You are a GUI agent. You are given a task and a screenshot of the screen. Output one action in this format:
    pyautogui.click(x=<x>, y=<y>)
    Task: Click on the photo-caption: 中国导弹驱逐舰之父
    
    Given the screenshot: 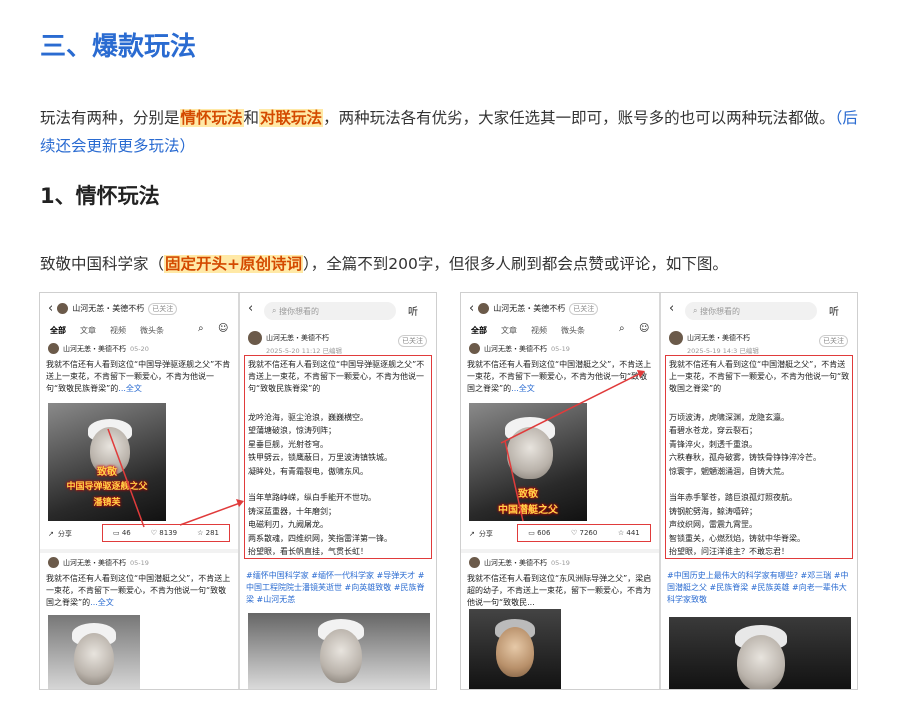 What is the action you would take?
    pyautogui.click(x=107, y=487)
    